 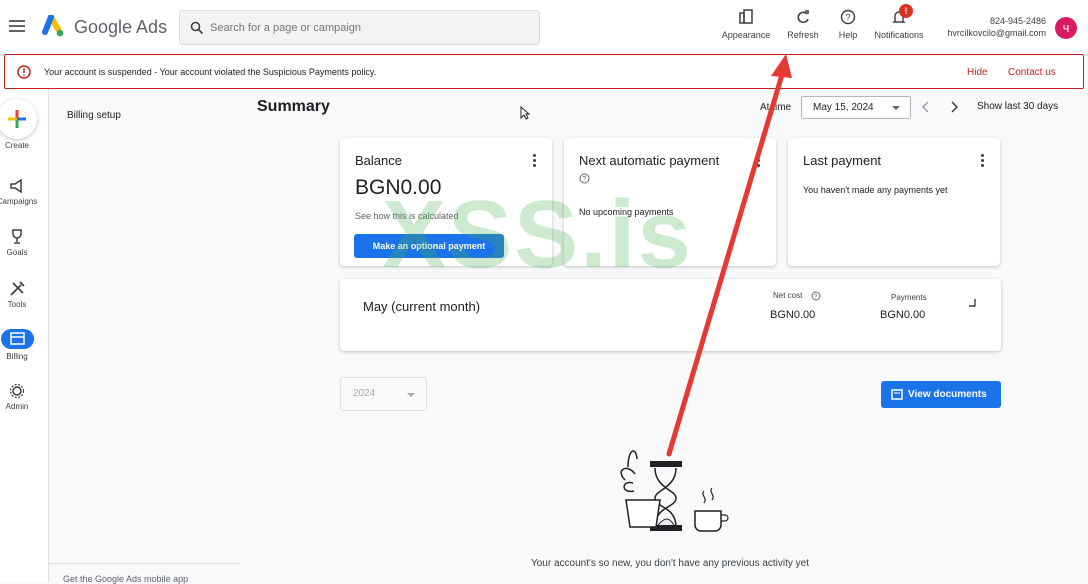 I want to click on payments-value: BGN0.00, so click(x=903, y=315).